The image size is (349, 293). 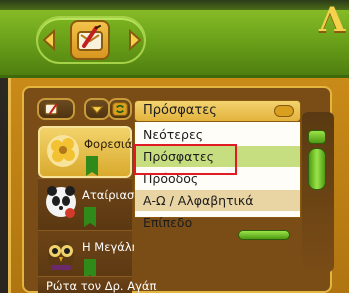 What do you see at coordinates (284, 111) in the screenshot?
I see `chevron-up-icon` at bounding box center [284, 111].